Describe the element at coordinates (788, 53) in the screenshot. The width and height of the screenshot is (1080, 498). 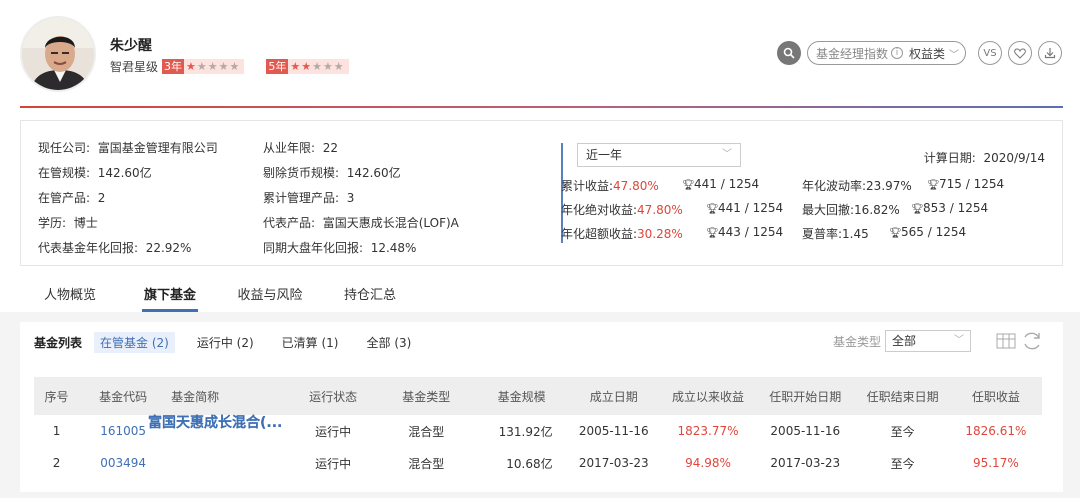
I see `search-icon` at that location.